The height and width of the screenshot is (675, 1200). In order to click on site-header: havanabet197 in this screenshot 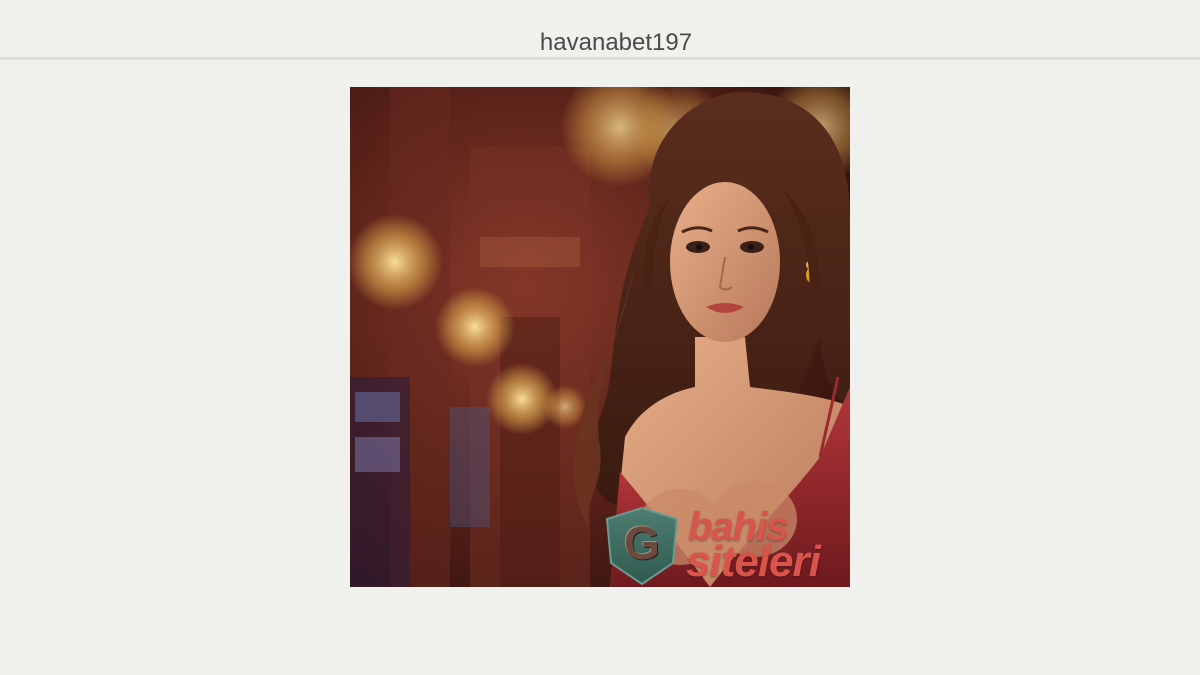, I will do `click(600, 30)`.